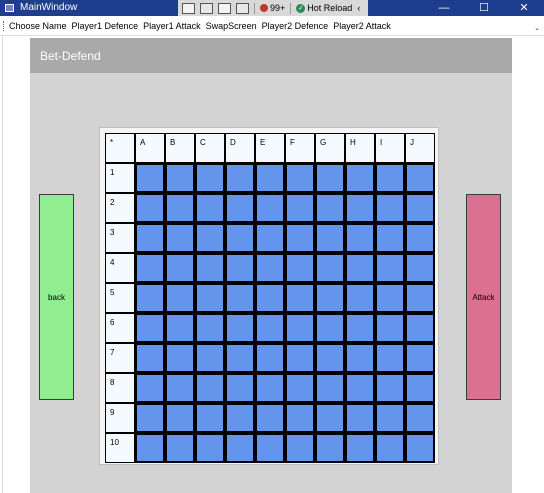 The height and width of the screenshot is (493, 544). What do you see at coordinates (420, 328) in the screenshot?
I see `board-cell-j6` at bounding box center [420, 328].